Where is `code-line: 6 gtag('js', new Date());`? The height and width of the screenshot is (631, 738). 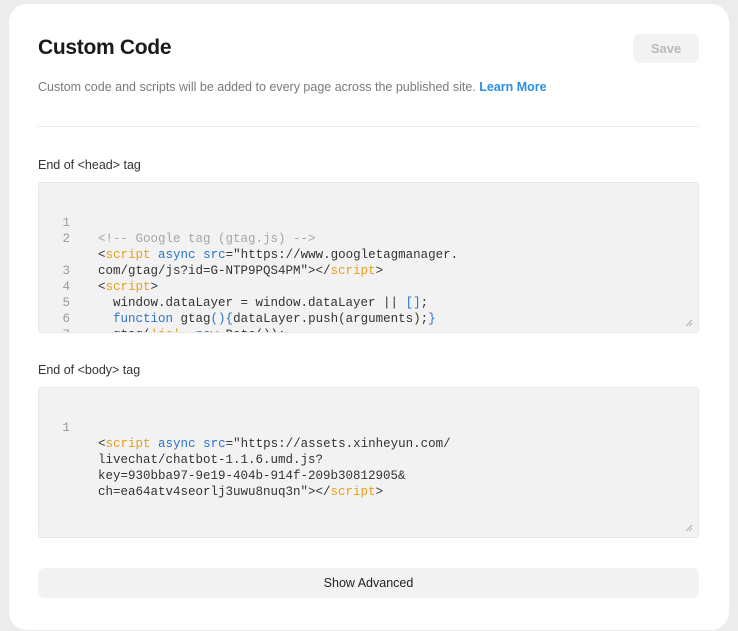 code-line: 6 gtag('js', new Date()); is located at coordinates (368, 313).